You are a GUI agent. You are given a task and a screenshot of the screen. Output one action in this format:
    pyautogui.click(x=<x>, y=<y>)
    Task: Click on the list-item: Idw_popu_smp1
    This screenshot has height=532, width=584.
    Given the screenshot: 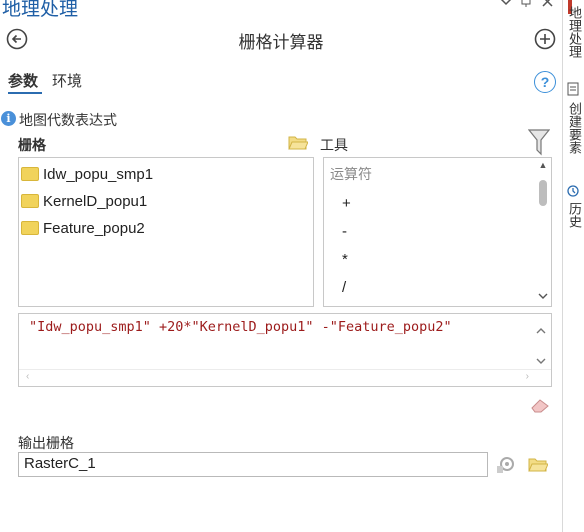 What is the action you would take?
    pyautogui.click(x=87, y=174)
    